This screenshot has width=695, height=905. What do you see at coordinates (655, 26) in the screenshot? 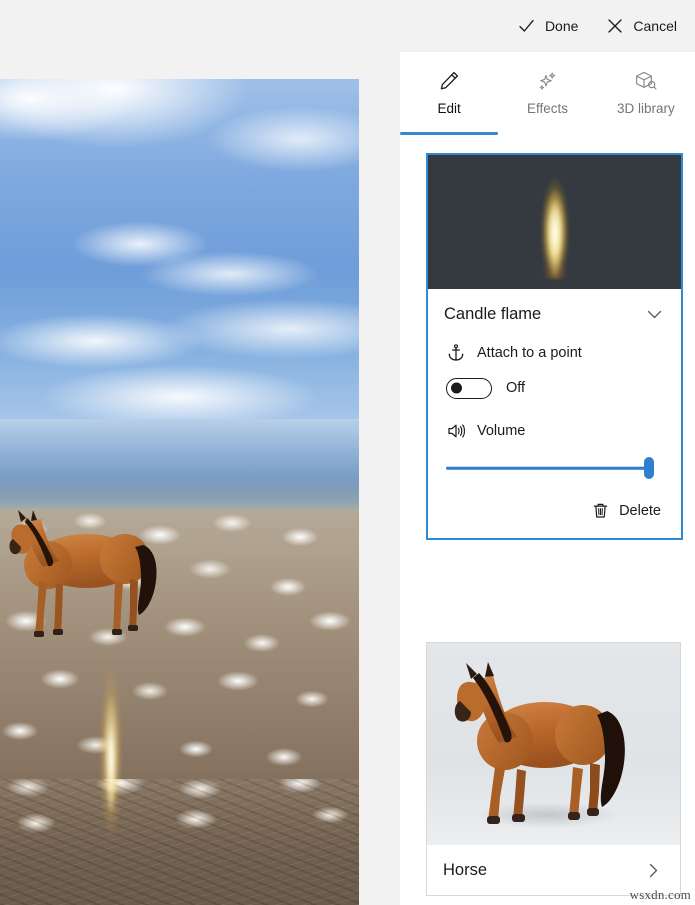
I see `cancel-label: Cancel` at bounding box center [655, 26].